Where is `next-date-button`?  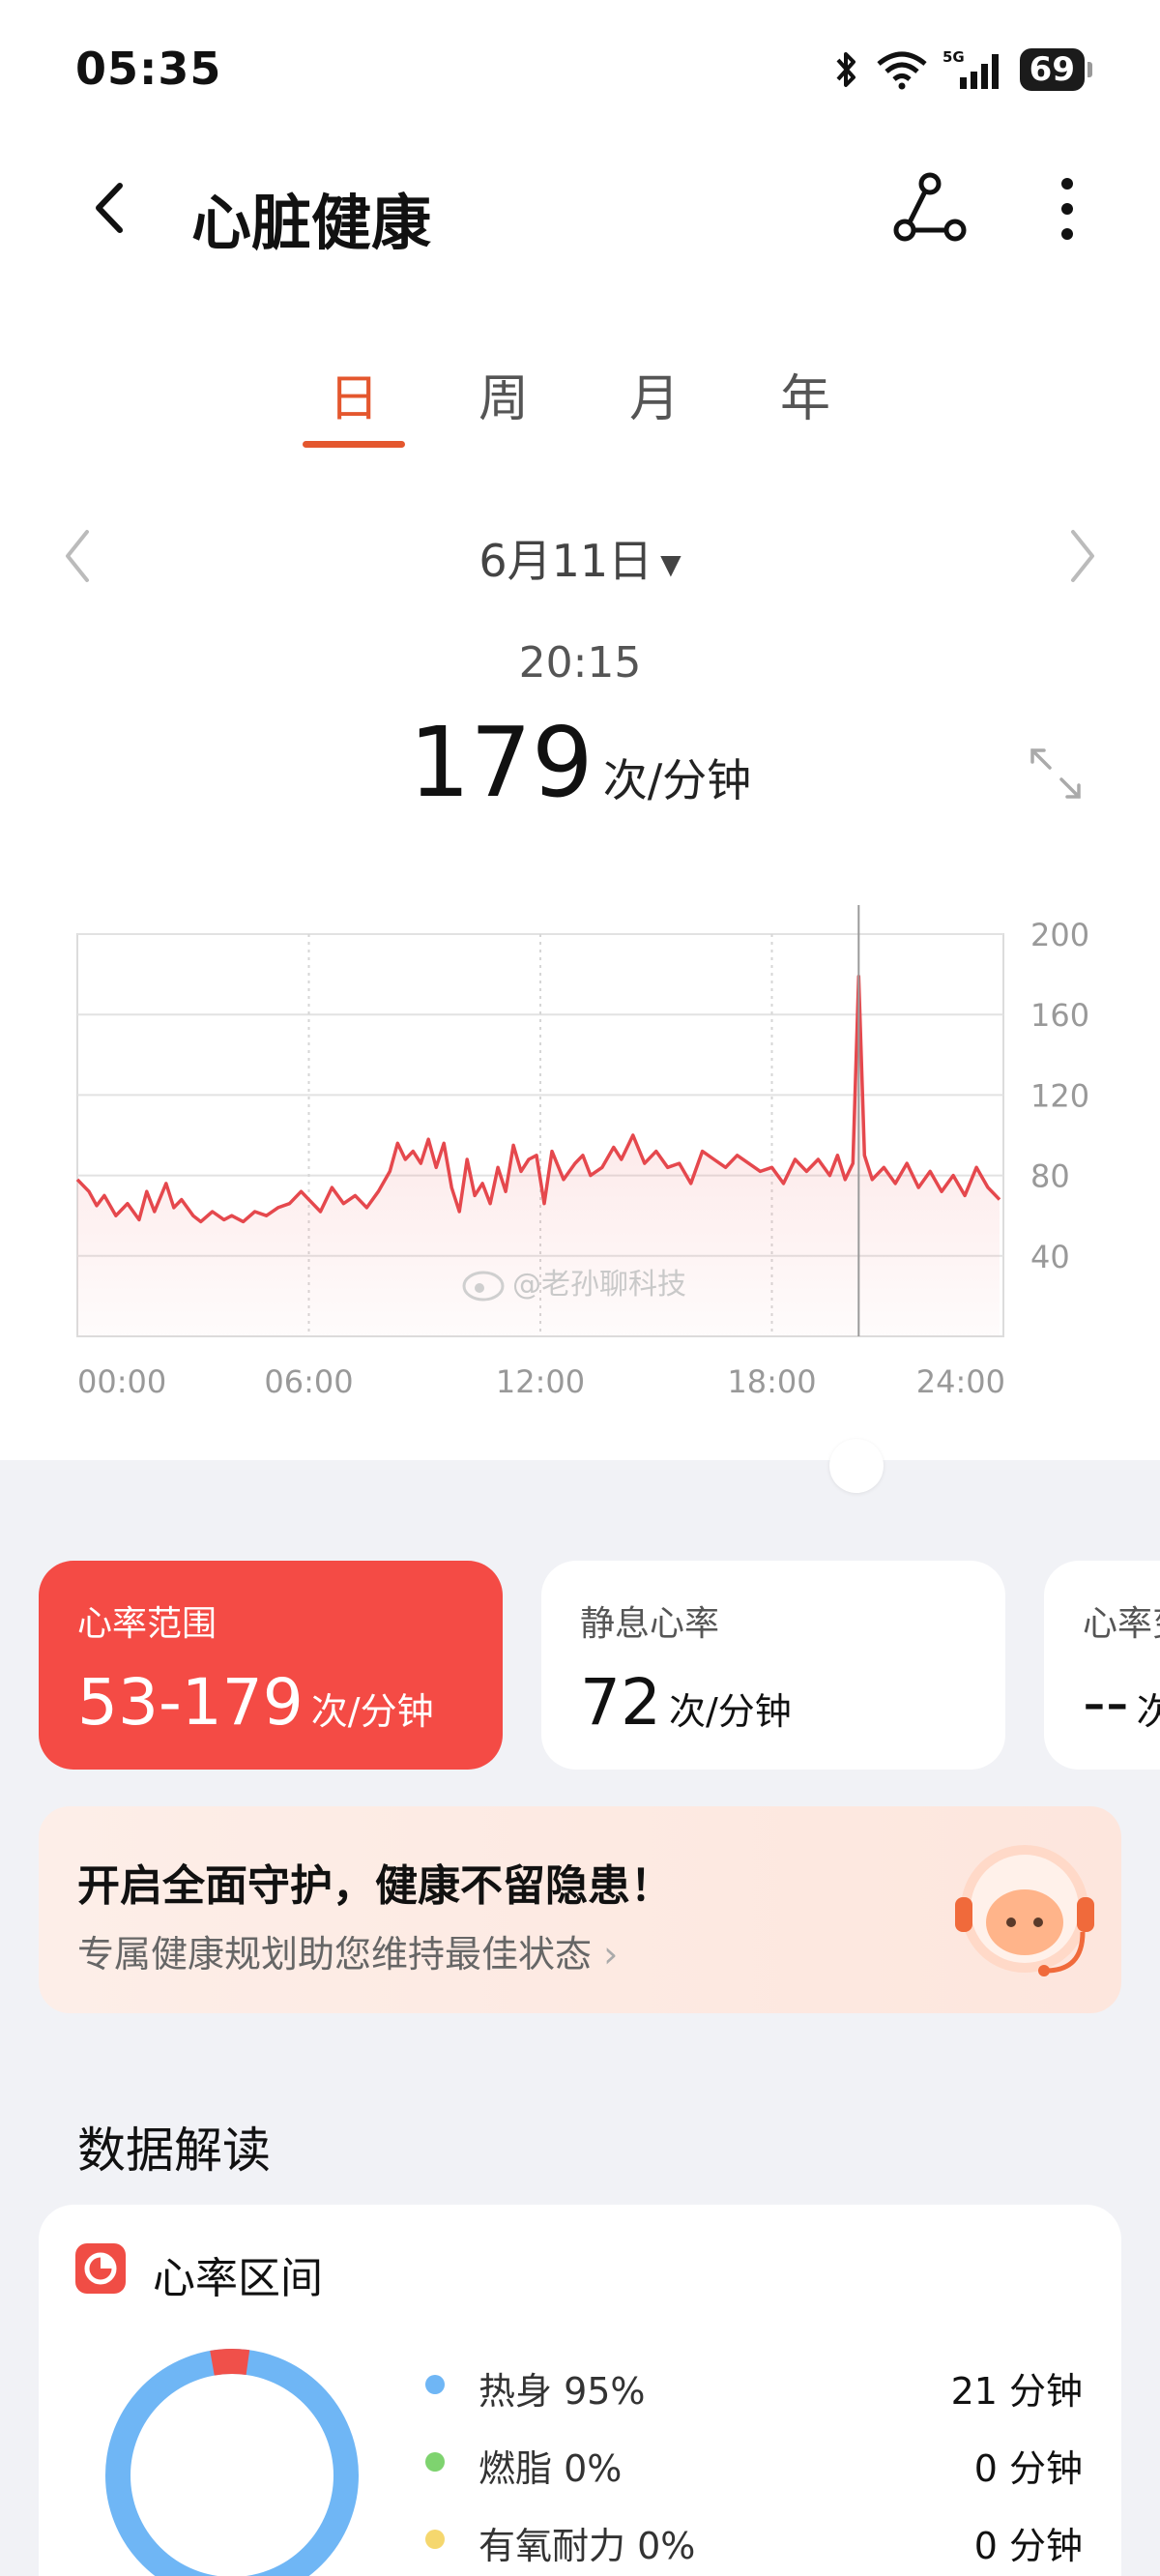
next-date-button is located at coordinates (1082, 556).